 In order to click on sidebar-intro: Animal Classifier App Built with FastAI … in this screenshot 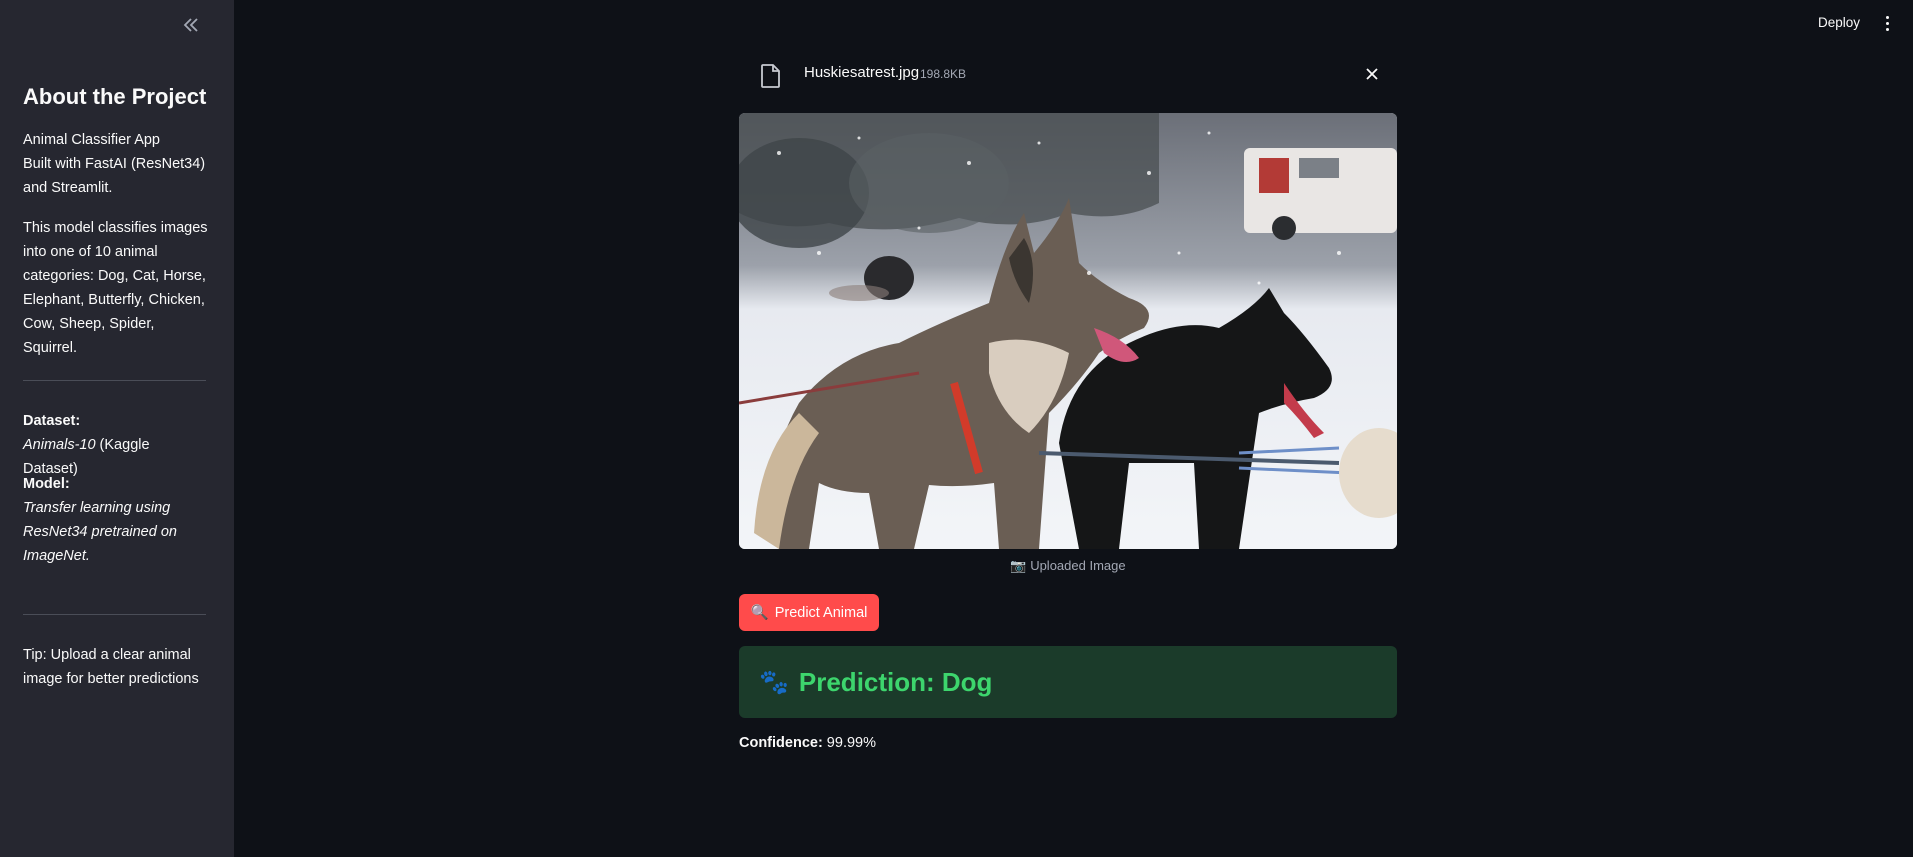, I will do `click(115, 164)`.